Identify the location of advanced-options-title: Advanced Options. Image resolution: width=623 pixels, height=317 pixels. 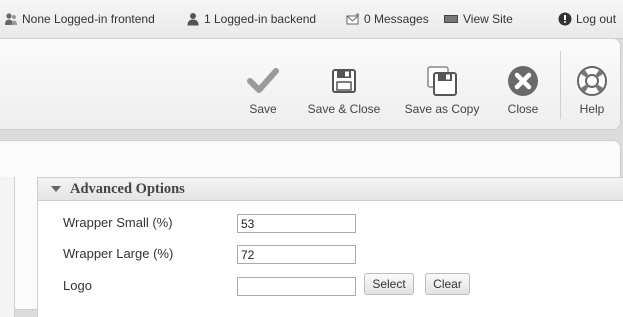
(127, 189).